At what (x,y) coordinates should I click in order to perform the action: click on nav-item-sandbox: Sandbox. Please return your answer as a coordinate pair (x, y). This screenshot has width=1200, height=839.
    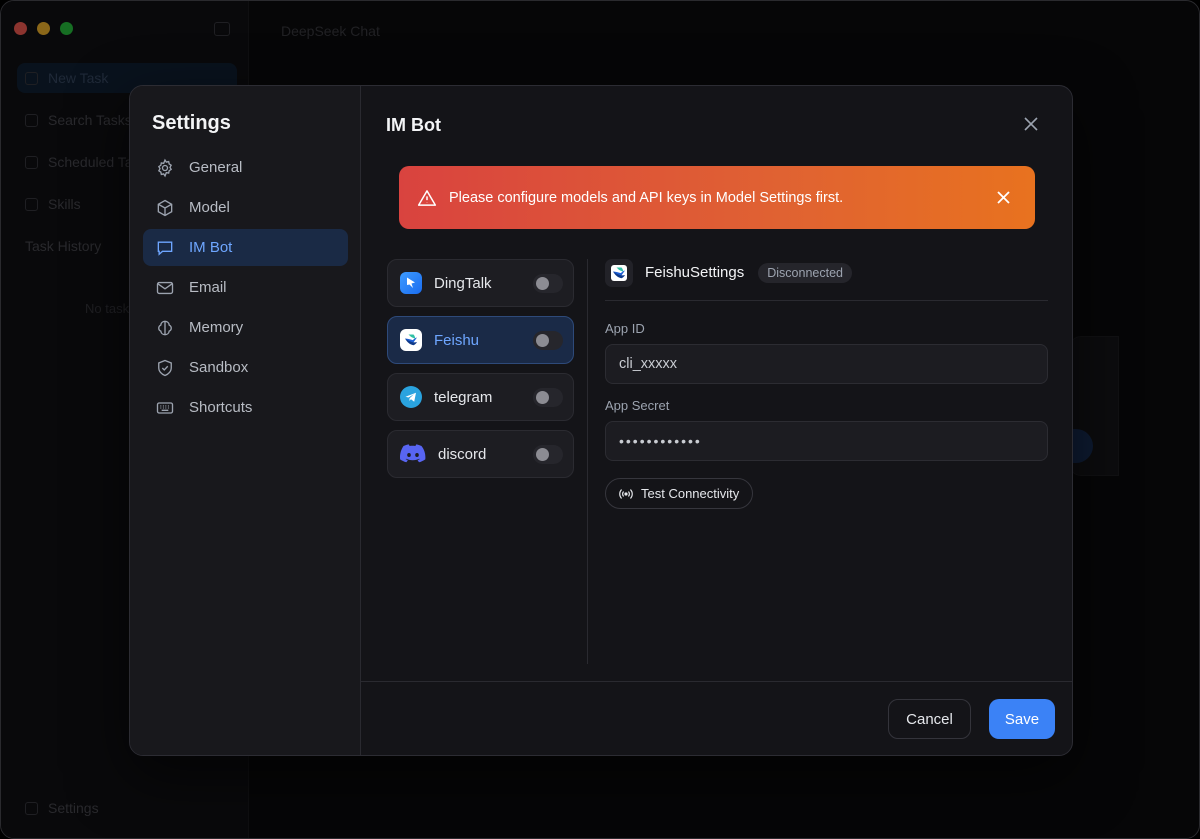
    Looking at the image, I should click on (245, 367).